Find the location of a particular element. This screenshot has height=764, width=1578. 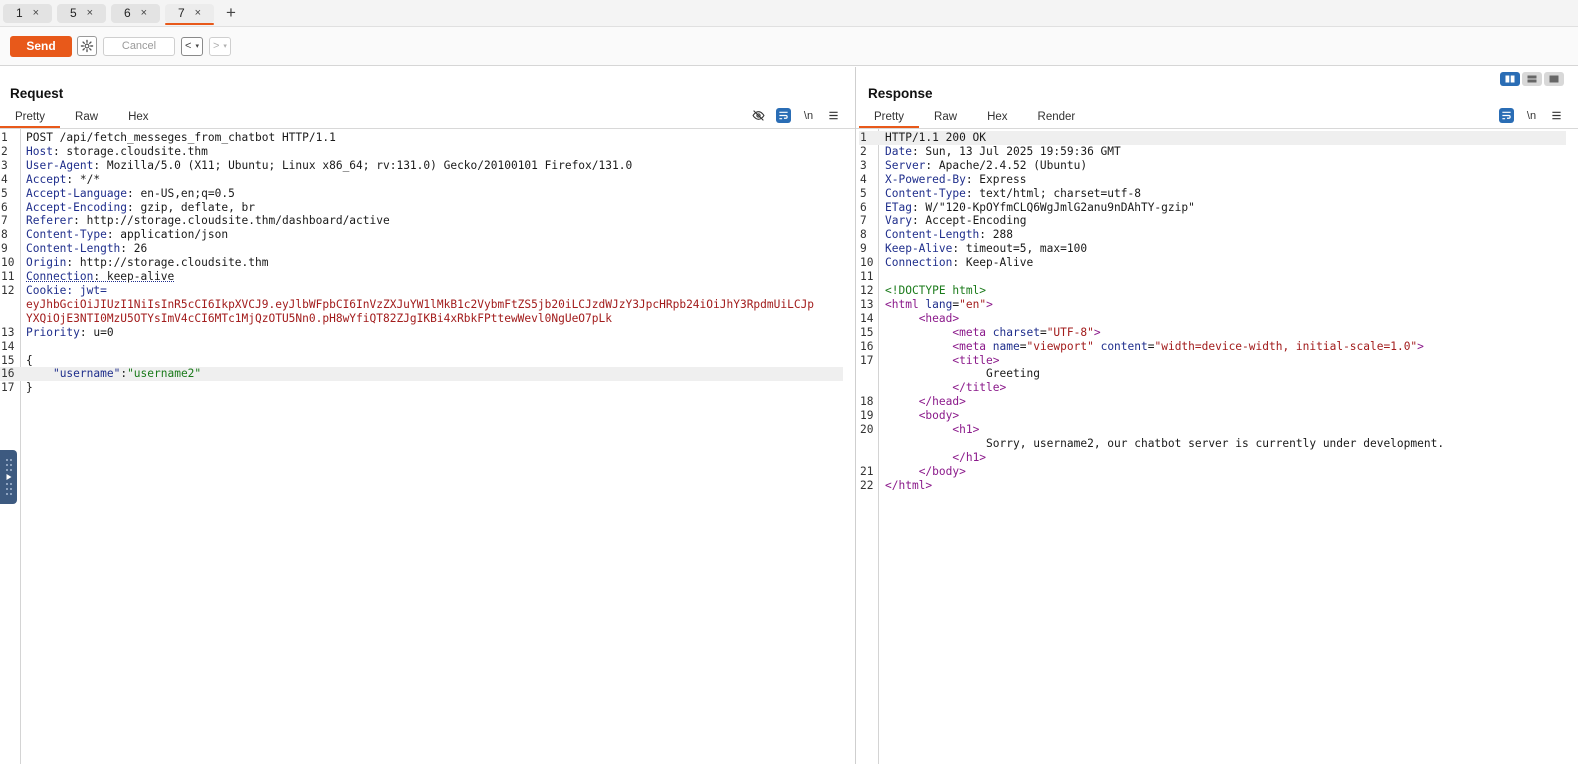

tab-label: 1 is located at coordinates (19, 13).